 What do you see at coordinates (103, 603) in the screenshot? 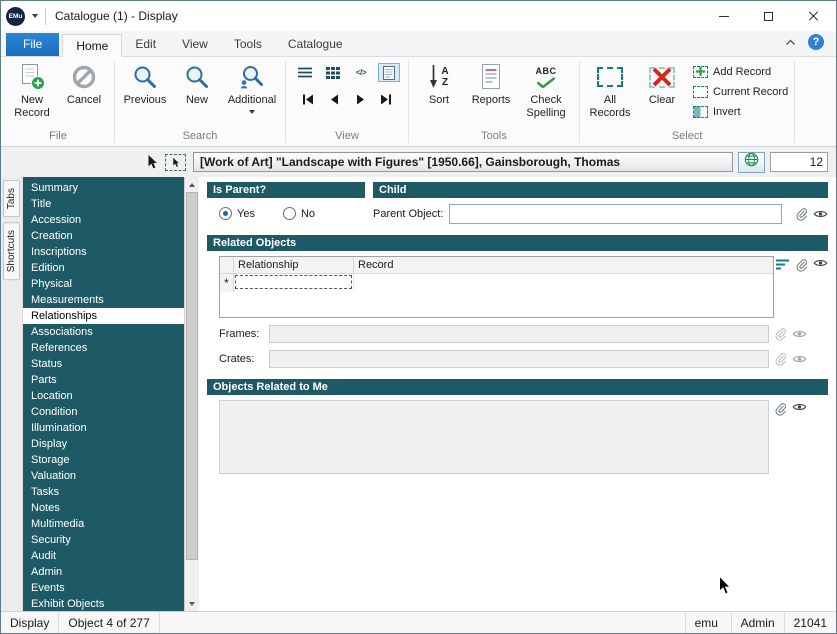
I see `sidebar-item-exhibit-objects: Exhibit Objects` at bounding box center [103, 603].